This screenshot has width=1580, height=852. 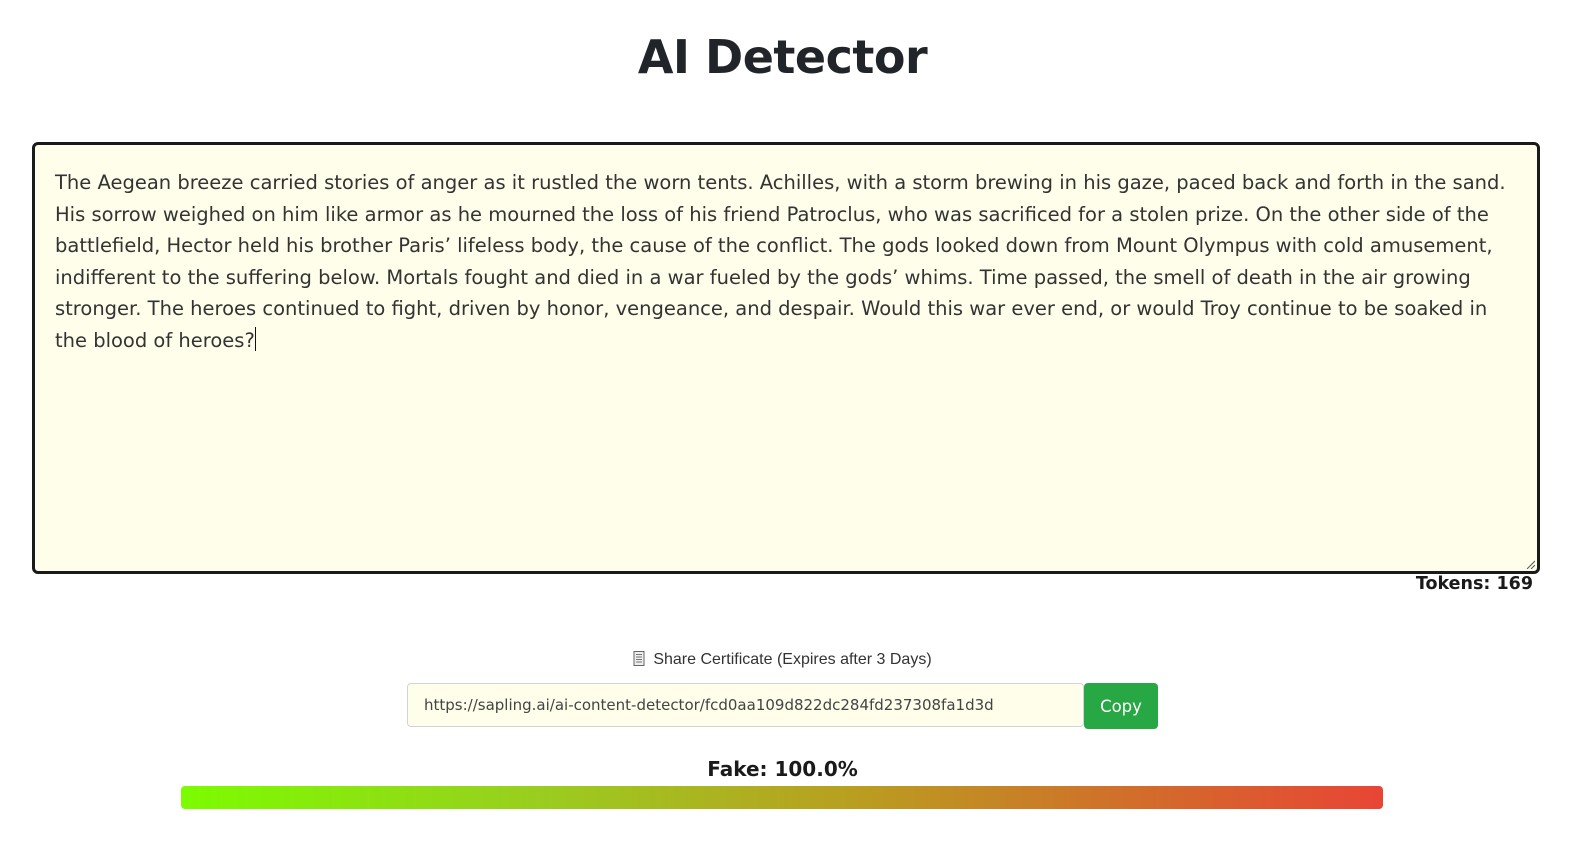 I want to click on share-certificate-heading: Share Certificate (Expires after 3 Days), so click(x=782, y=660).